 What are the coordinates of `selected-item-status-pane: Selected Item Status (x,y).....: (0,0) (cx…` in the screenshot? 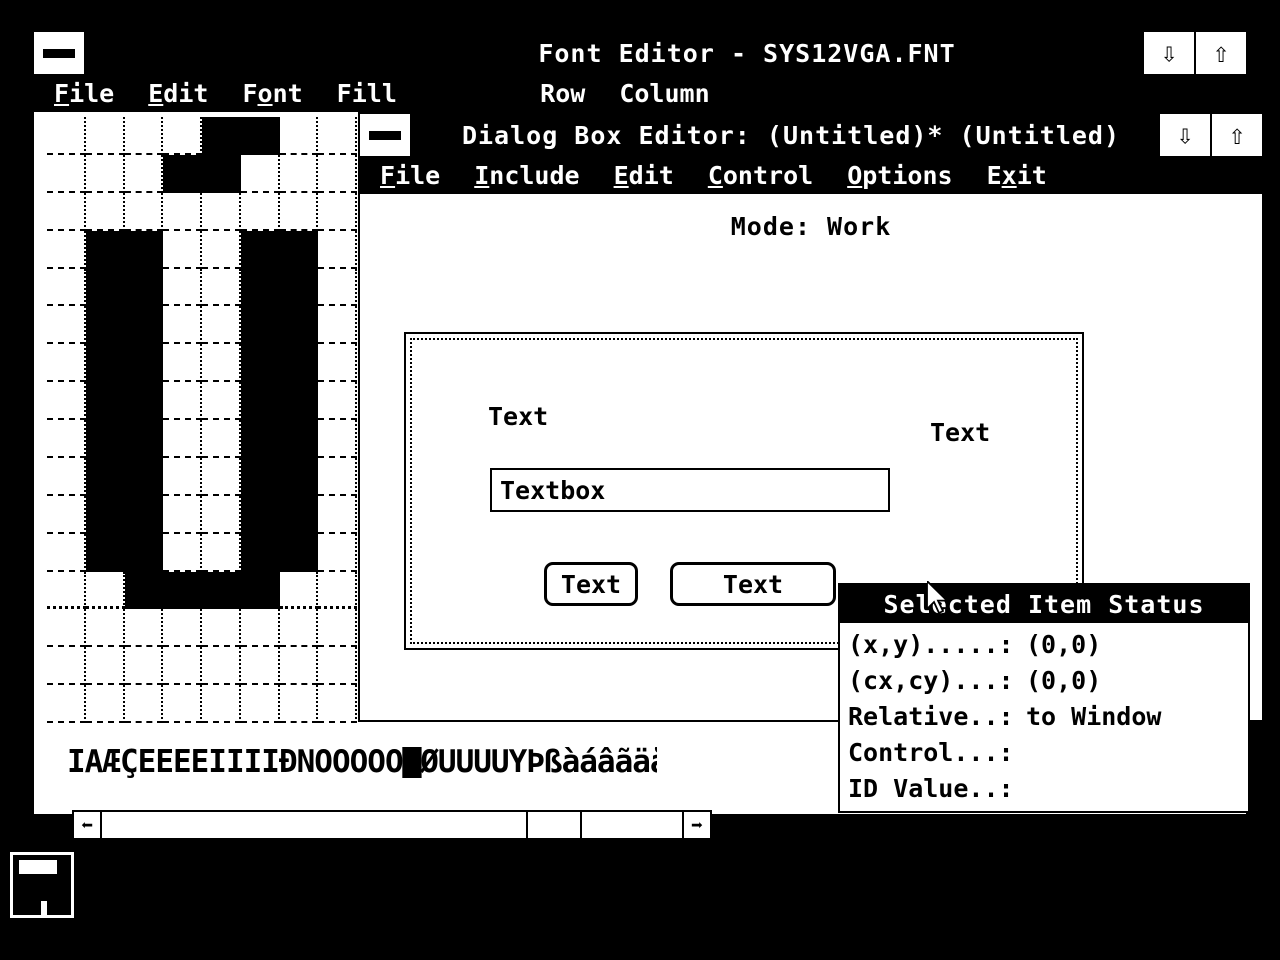 It's located at (1044, 698).